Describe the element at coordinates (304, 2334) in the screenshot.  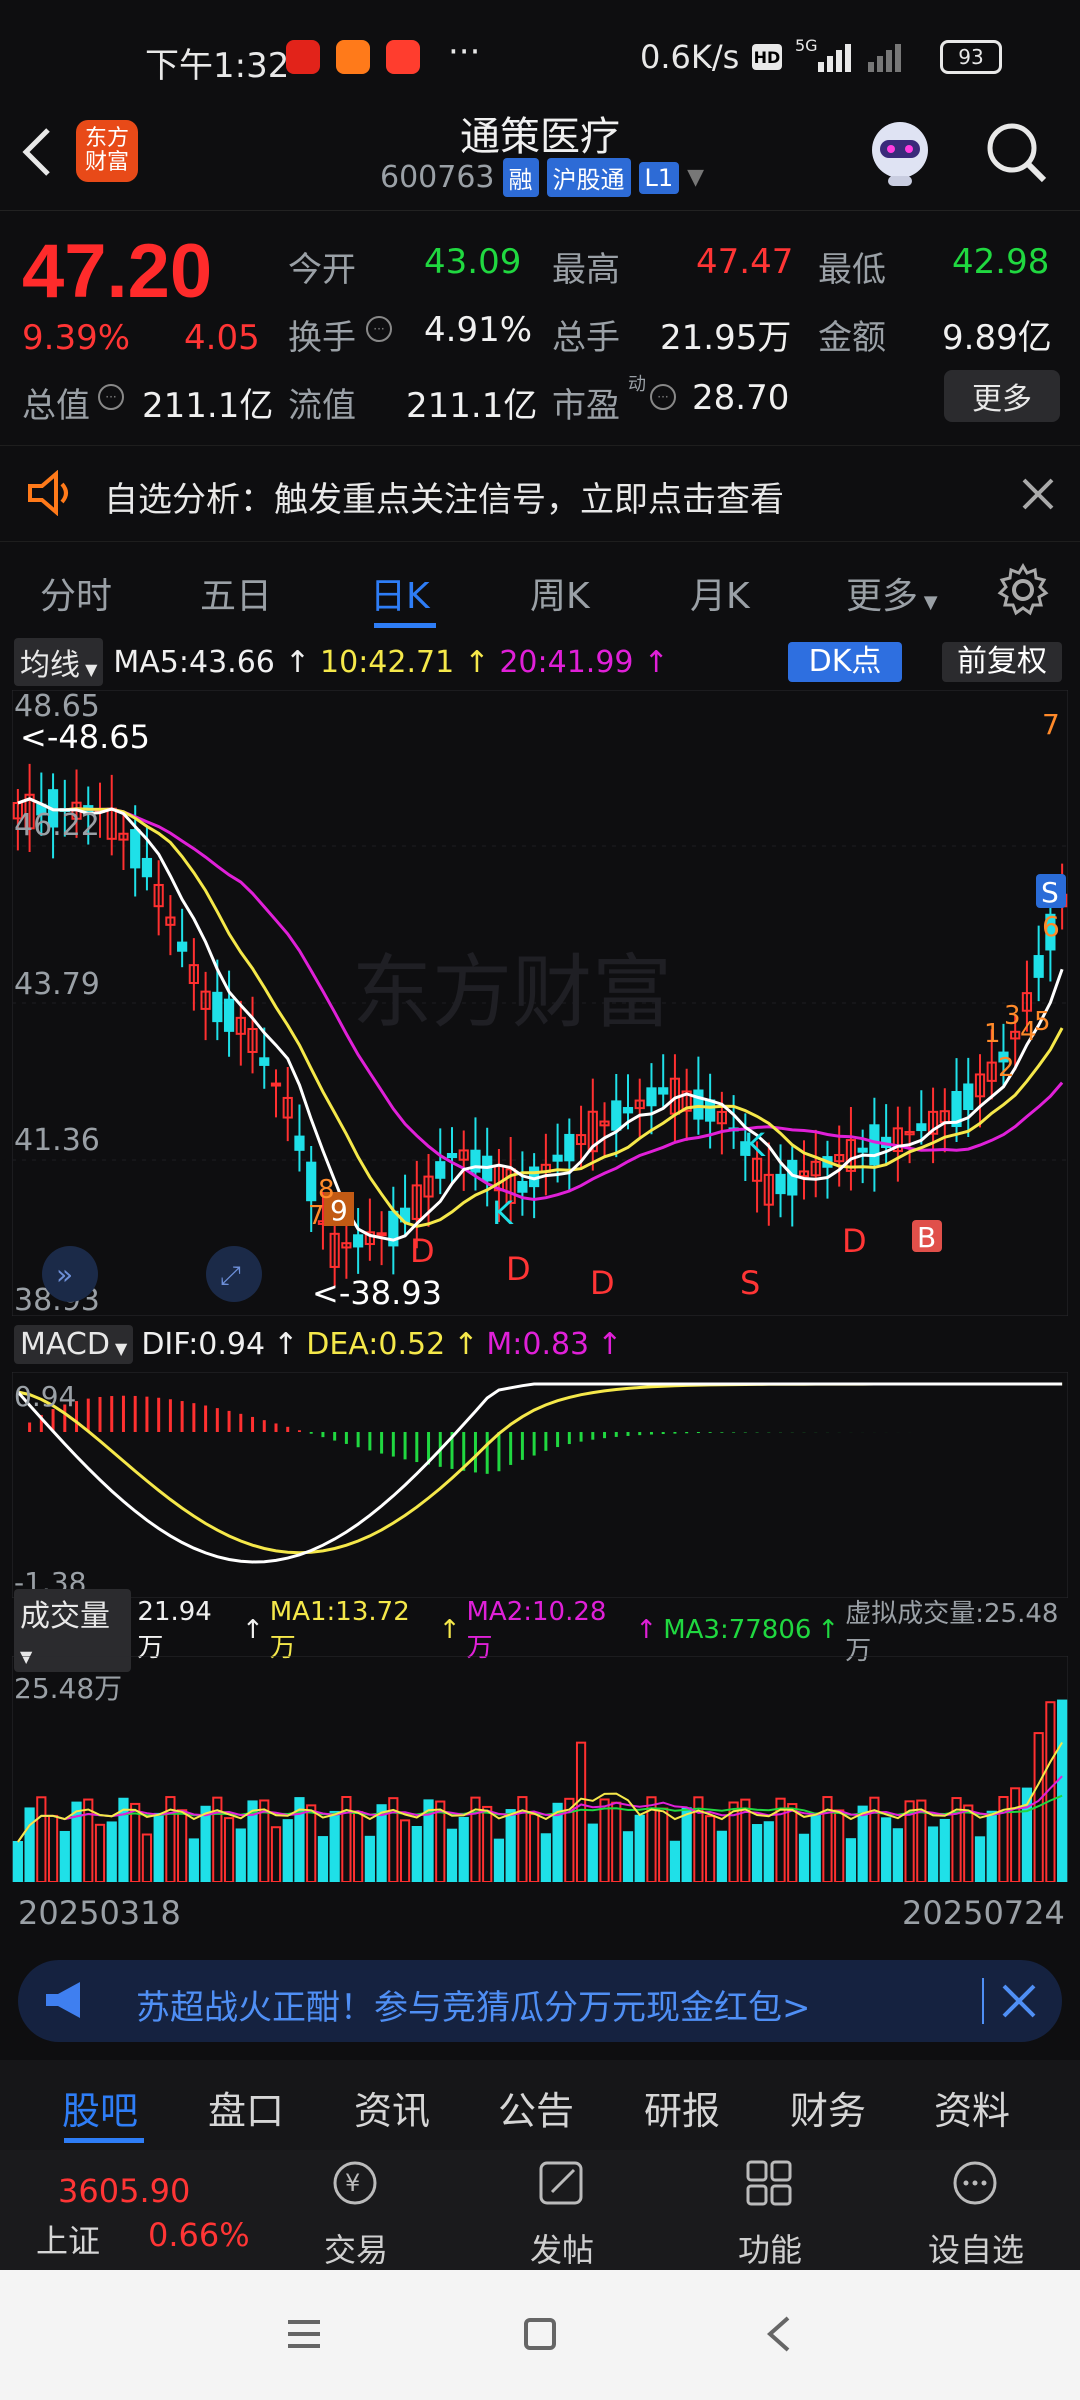
I see `menu-icon` at that location.